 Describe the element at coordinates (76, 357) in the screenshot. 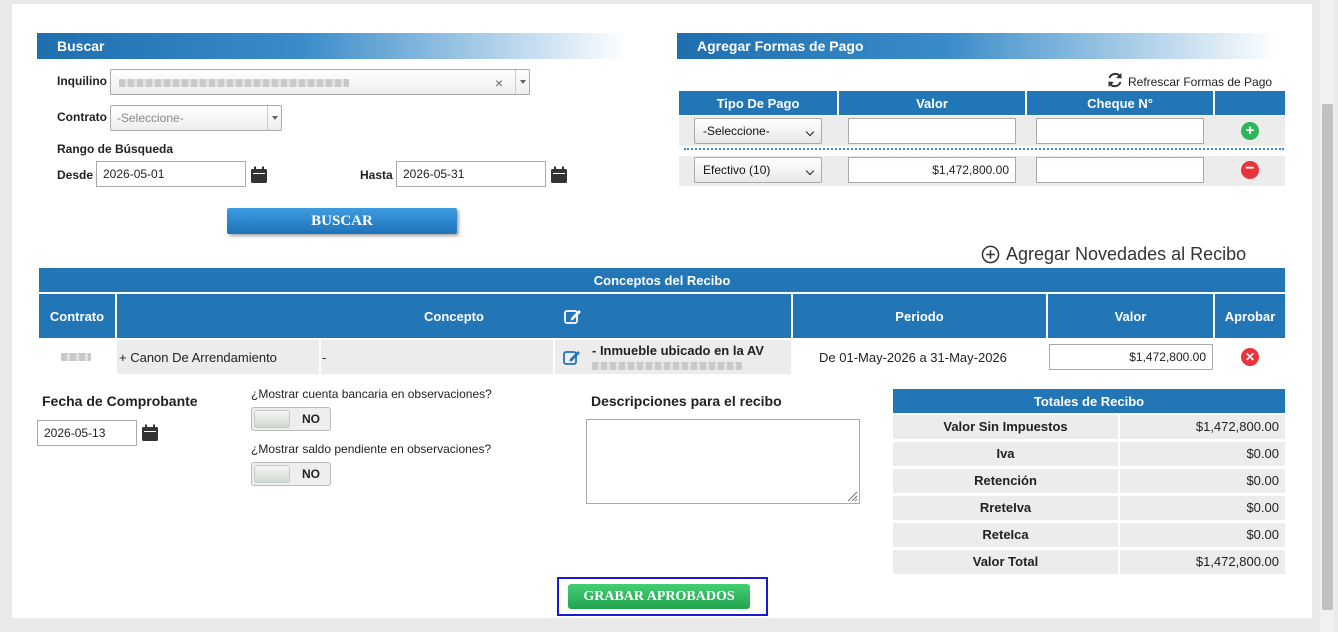

I see `contrato-redacted` at that location.